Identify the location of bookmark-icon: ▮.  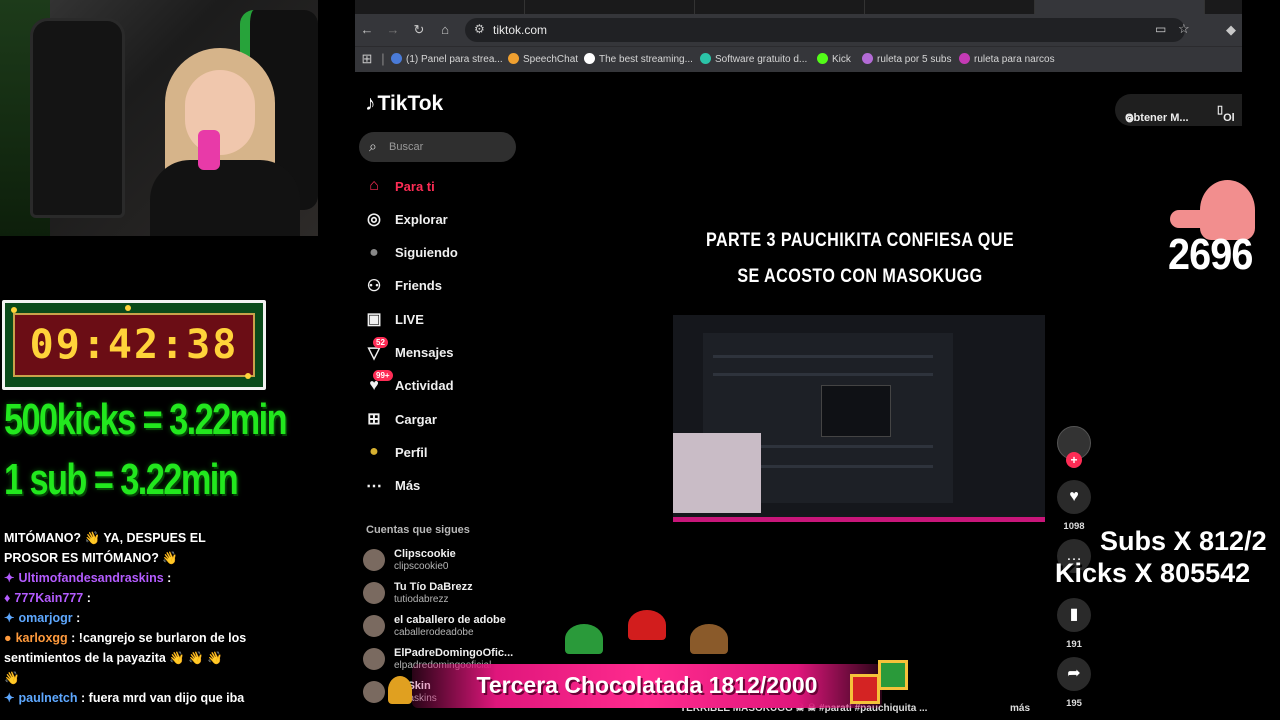
(1074, 615).